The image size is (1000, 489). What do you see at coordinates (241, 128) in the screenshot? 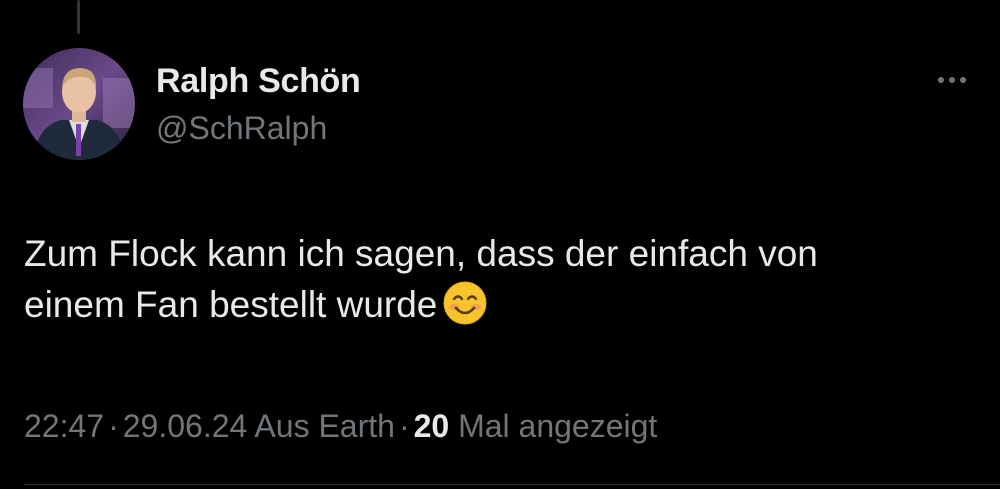
I see `author-handle: @SchRalph` at bounding box center [241, 128].